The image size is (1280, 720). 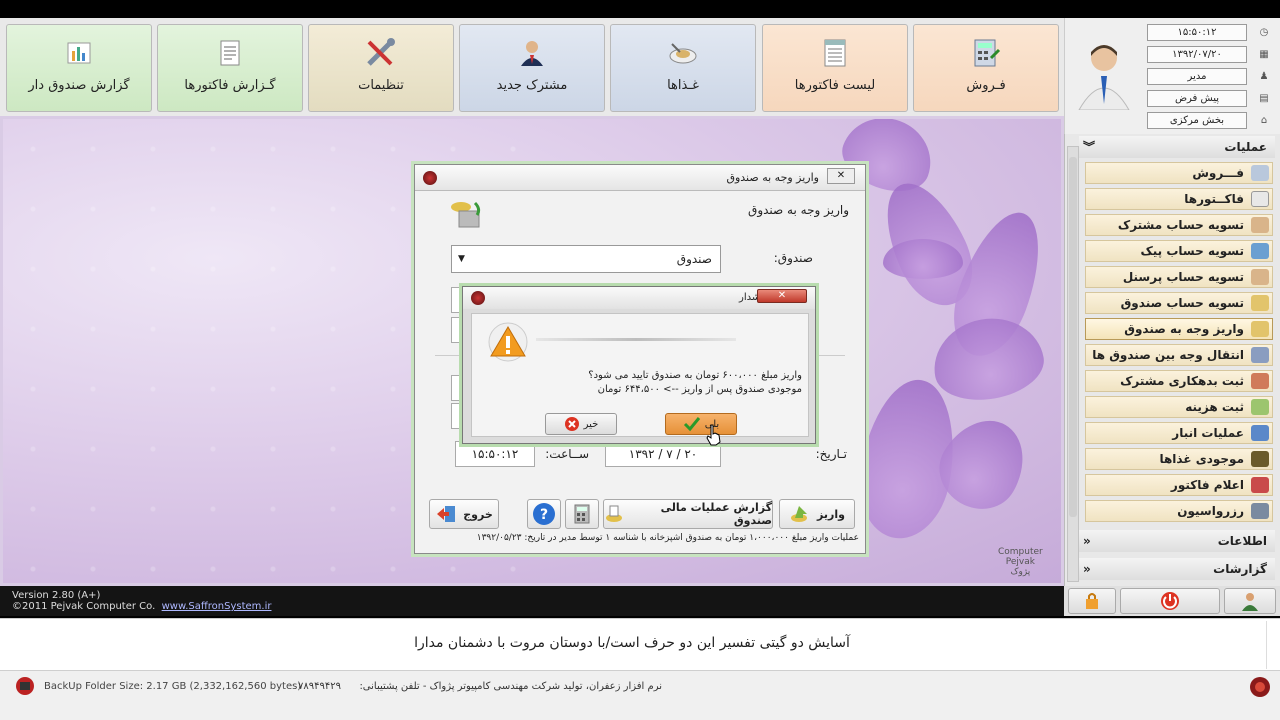 What do you see at coordinates (1179, 407) in the screenshot?
I see `sidebar-item-expense: ثبت هزینه` at bounding box center [1179, 407].